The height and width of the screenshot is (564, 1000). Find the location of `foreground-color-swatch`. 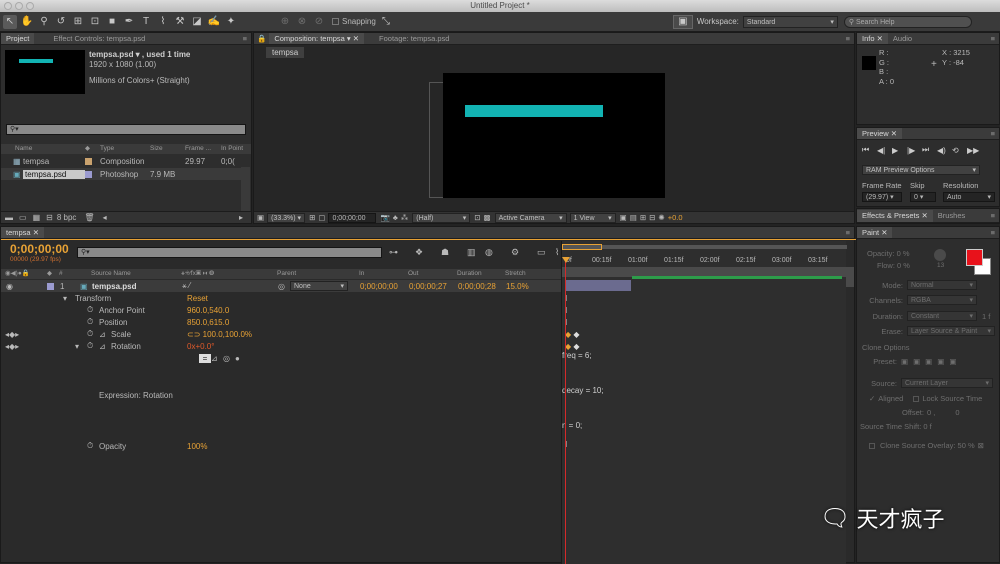

foreground-color-swatch is located at coordinates (974, 257).